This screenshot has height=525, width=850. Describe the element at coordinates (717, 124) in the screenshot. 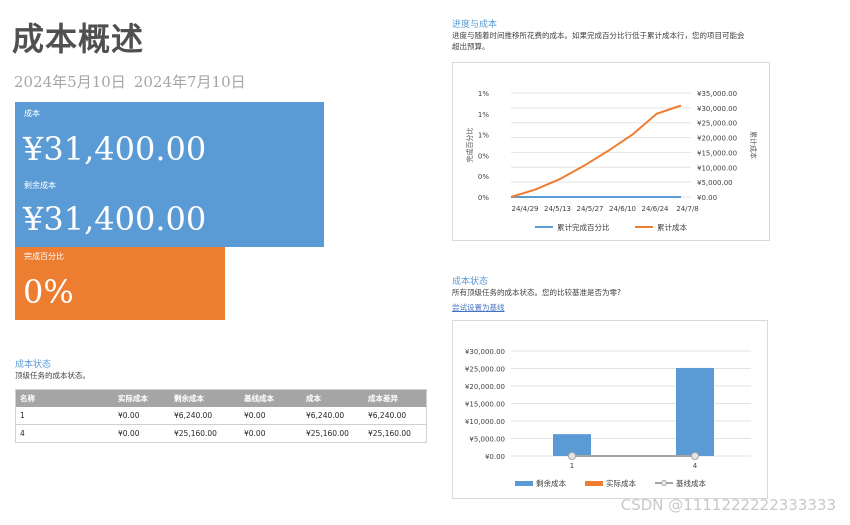

I see `y2-tick-label: ¥25,000.00` at that location.